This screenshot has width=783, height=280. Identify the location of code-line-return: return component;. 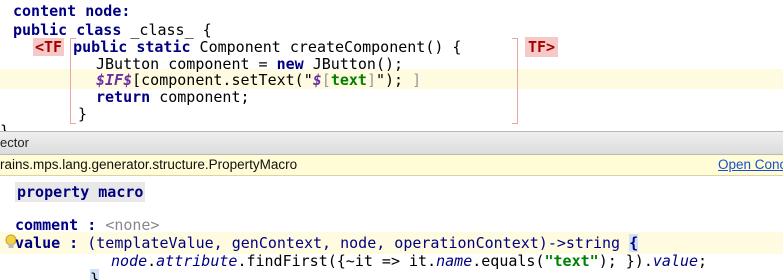
(173, 97).